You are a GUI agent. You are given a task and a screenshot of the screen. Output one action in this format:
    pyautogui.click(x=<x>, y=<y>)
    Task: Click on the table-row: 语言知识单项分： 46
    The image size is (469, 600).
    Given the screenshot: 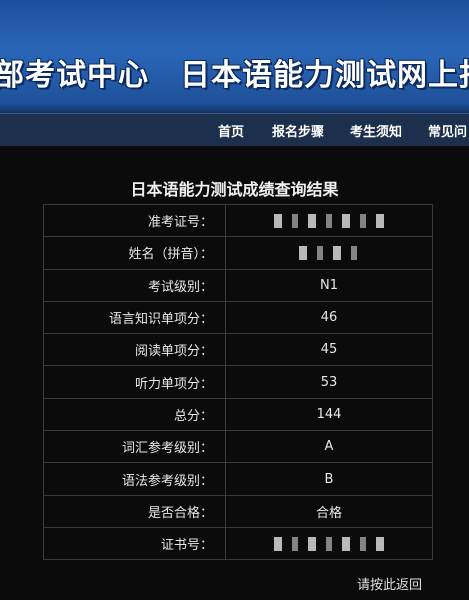 What is the action you would take?
    pyautogui.click(x=238, y=317)
    